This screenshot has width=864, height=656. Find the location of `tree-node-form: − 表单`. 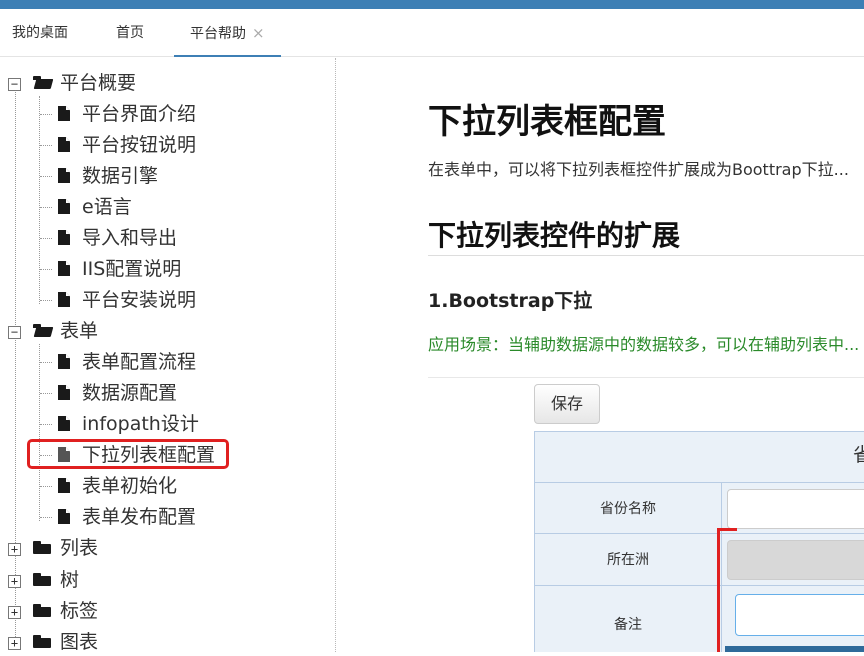

tree-node-form: − 表单 is located at coordinates (100, 331).